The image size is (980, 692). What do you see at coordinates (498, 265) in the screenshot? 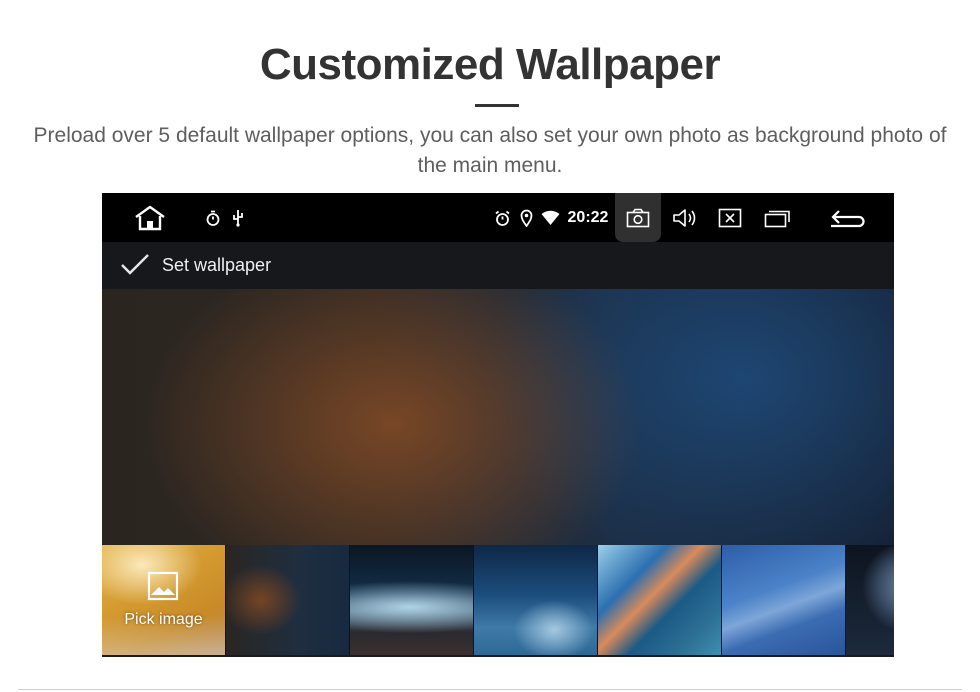
I see `set-wallpaper-bar: Set wallpaper` at bounding box center [498, 265].